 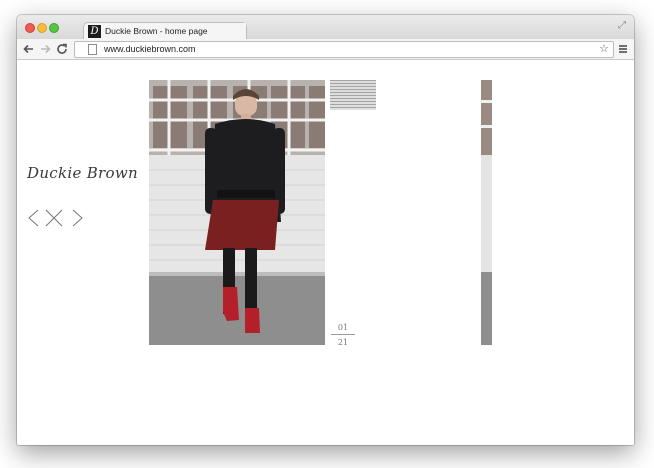 I want to click on close-window-button, so click(x=30, y=28).